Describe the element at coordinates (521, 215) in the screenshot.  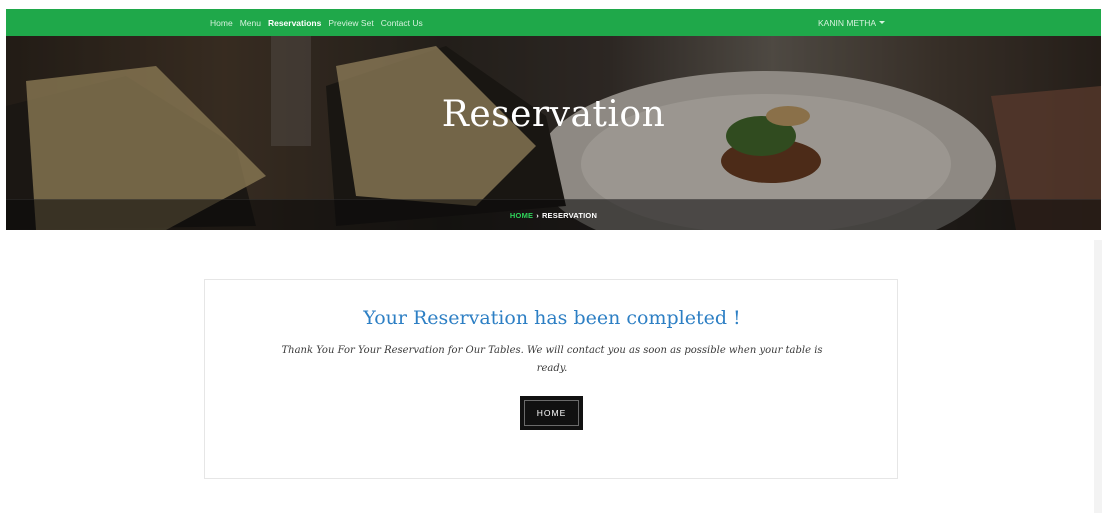
I see `breadcrumb-home-link: HOME` at that location.